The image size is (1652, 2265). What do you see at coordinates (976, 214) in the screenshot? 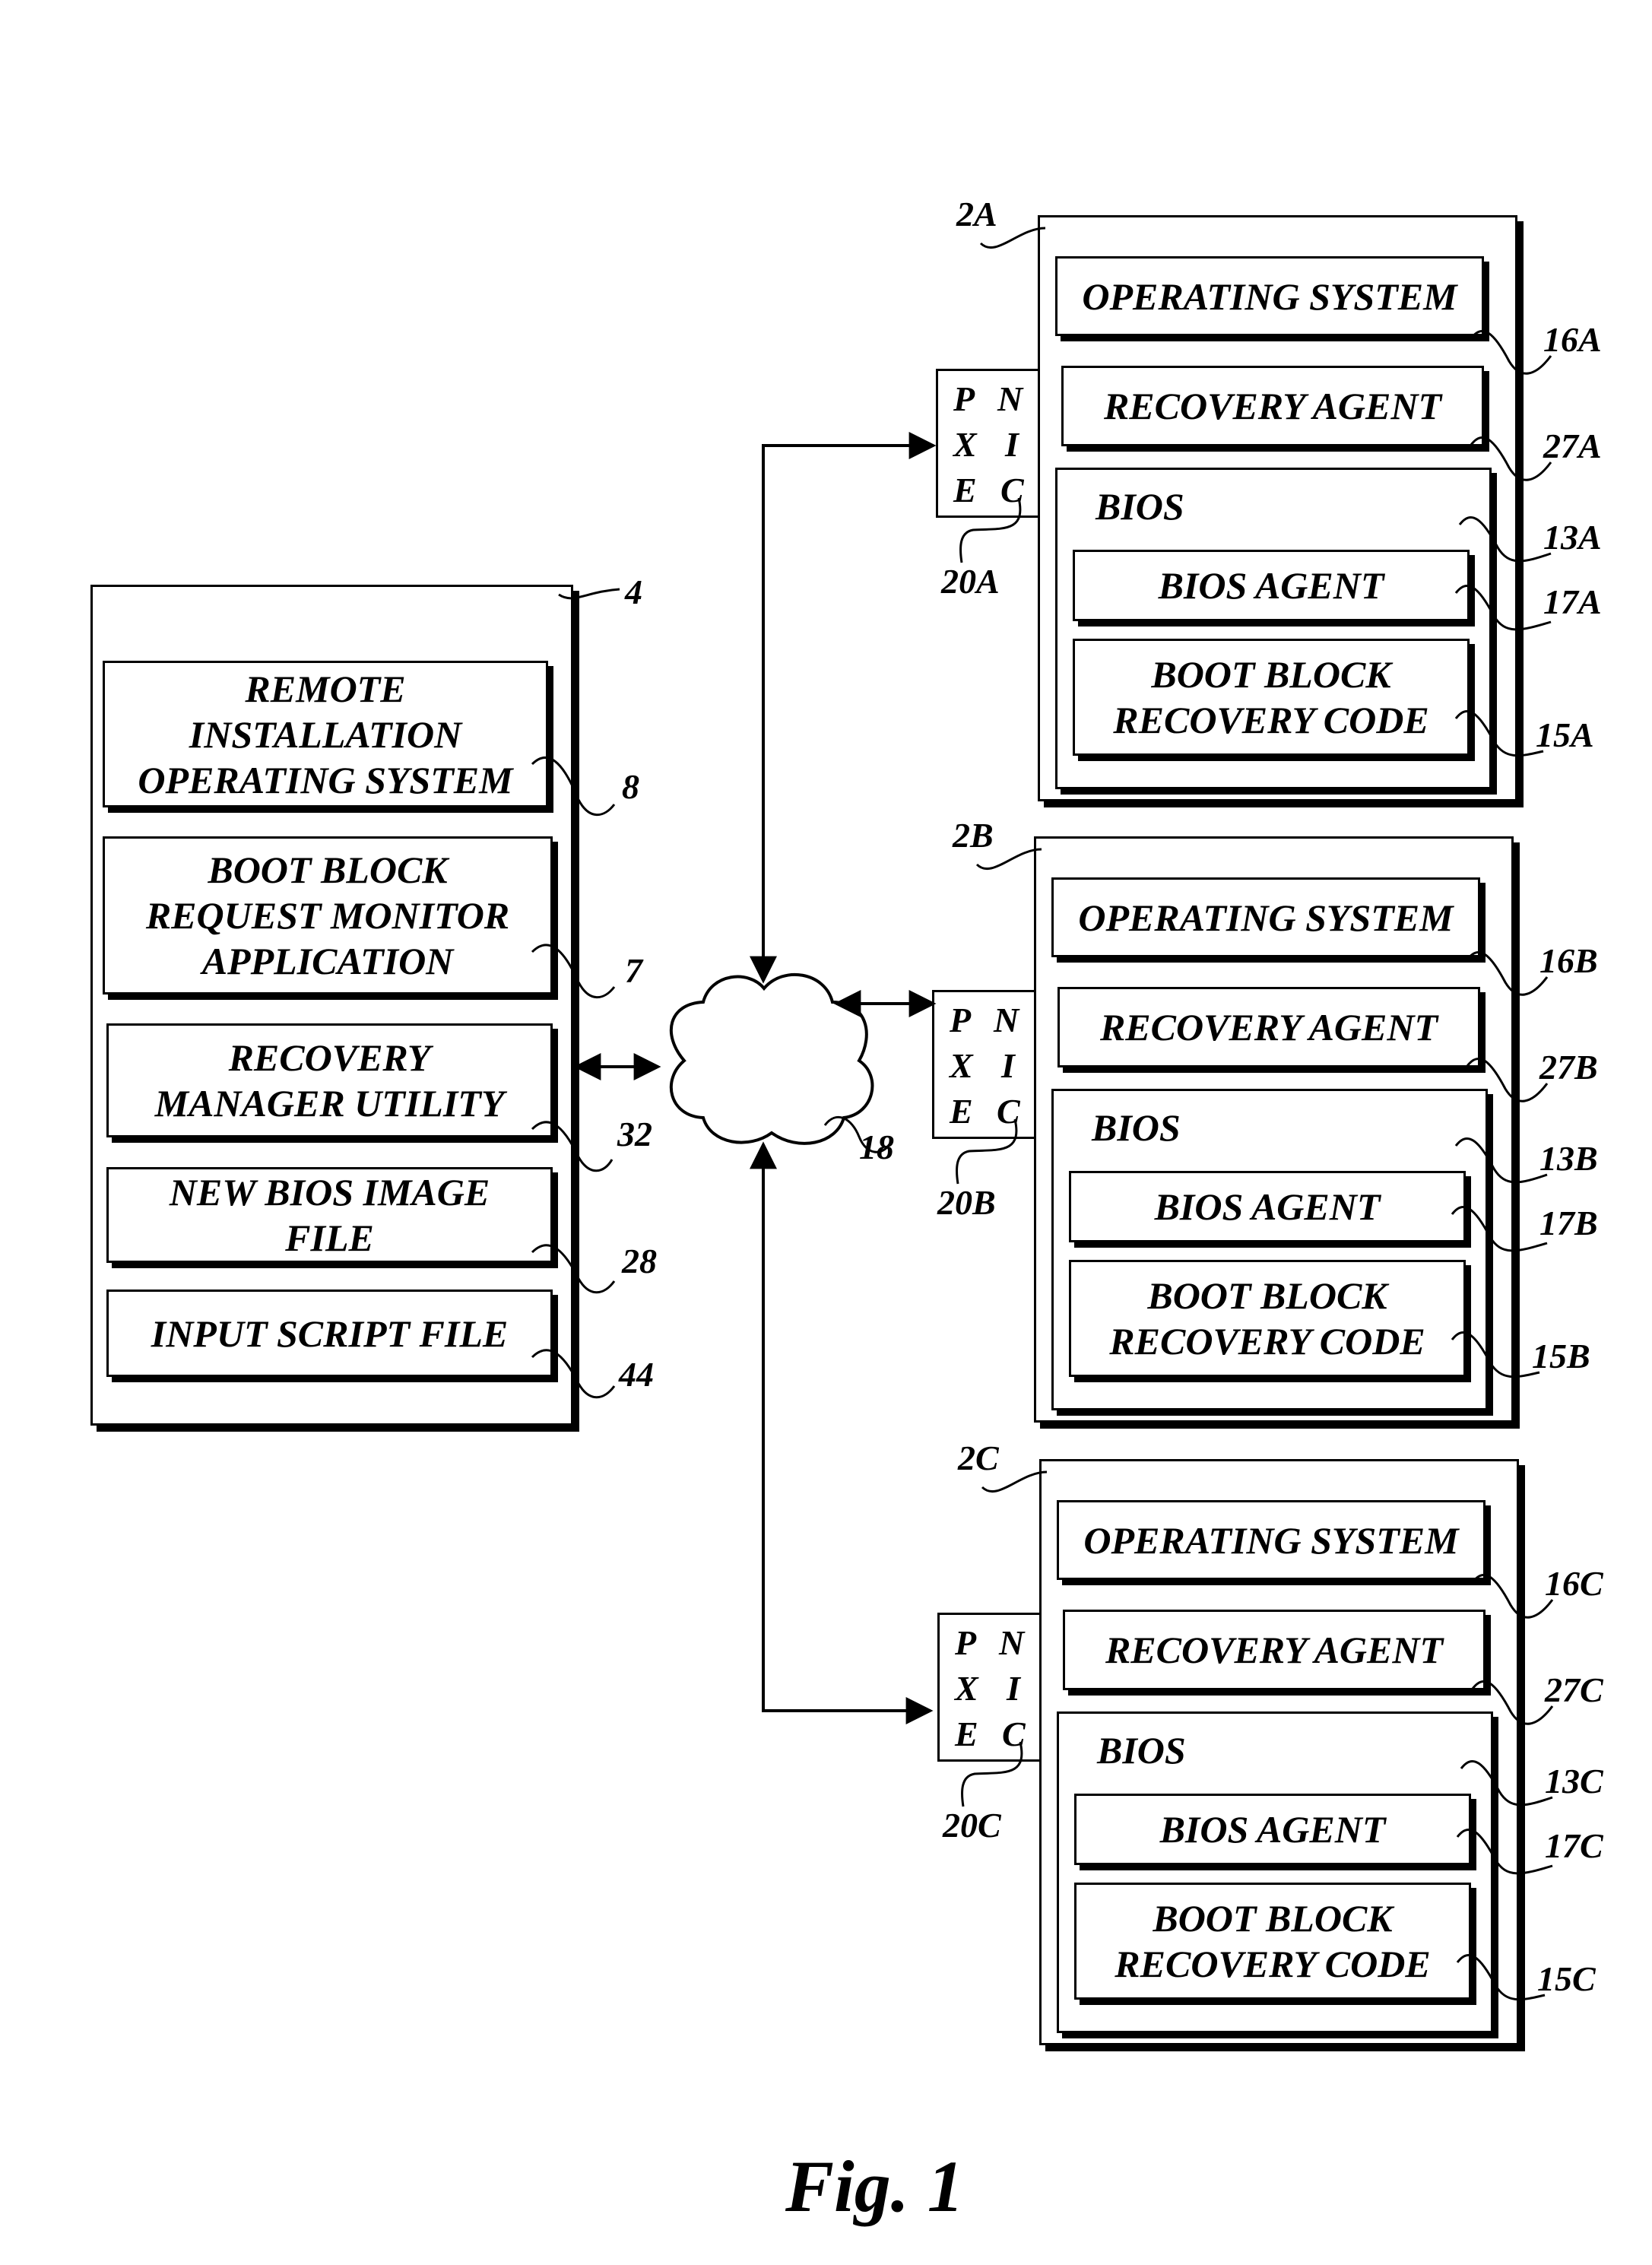
I see `ref-computer: 2A` at bounding box center [976, 214].